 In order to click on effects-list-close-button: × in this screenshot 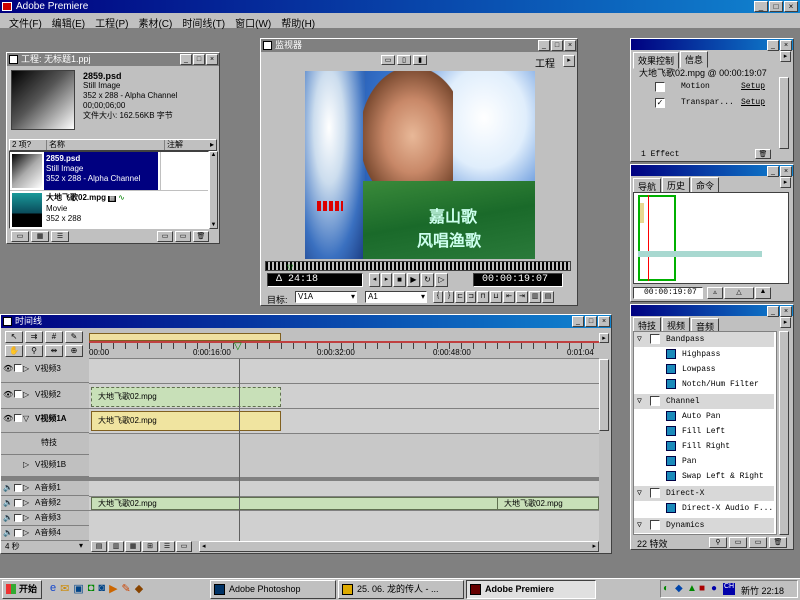, I will do `click(786, 311)`.